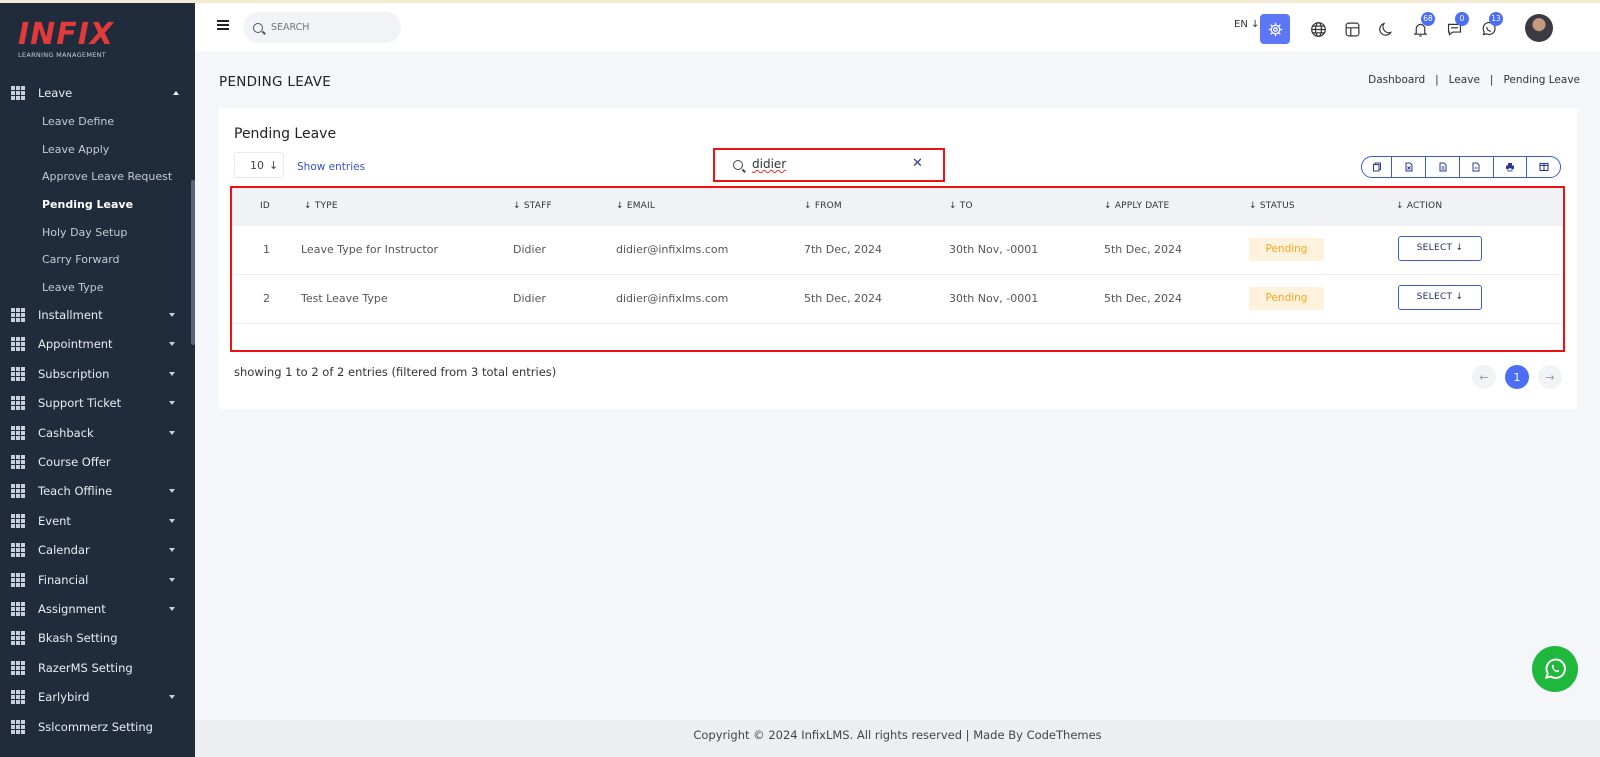  What do you see at coordinates (1376, 167) in the screenshot?
I see `copy-button` at bounding box center [1376, 167].